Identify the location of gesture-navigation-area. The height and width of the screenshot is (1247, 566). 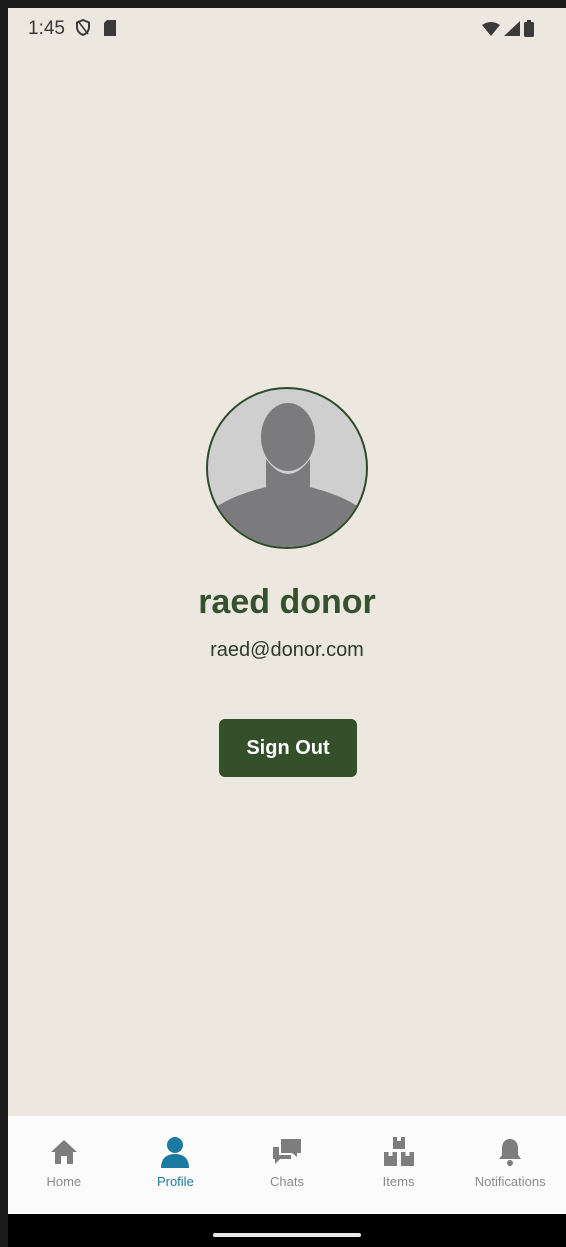
(287, 1230).